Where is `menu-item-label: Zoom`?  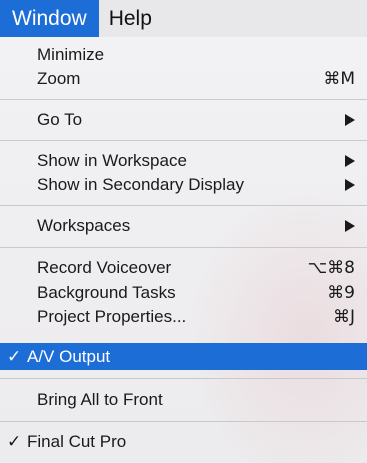
menu-item-label: Zoom is located at coordinates (59, 78).